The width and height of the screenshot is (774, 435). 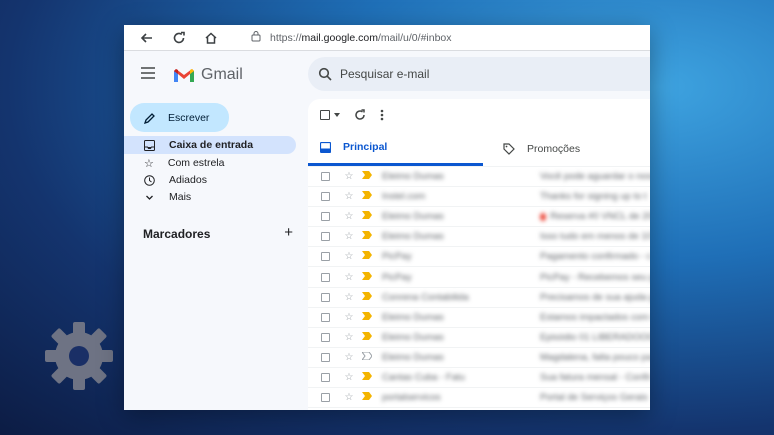 I want to click on email-subject-wrap: Estamos impactados com r, so click(x=595, y=317).